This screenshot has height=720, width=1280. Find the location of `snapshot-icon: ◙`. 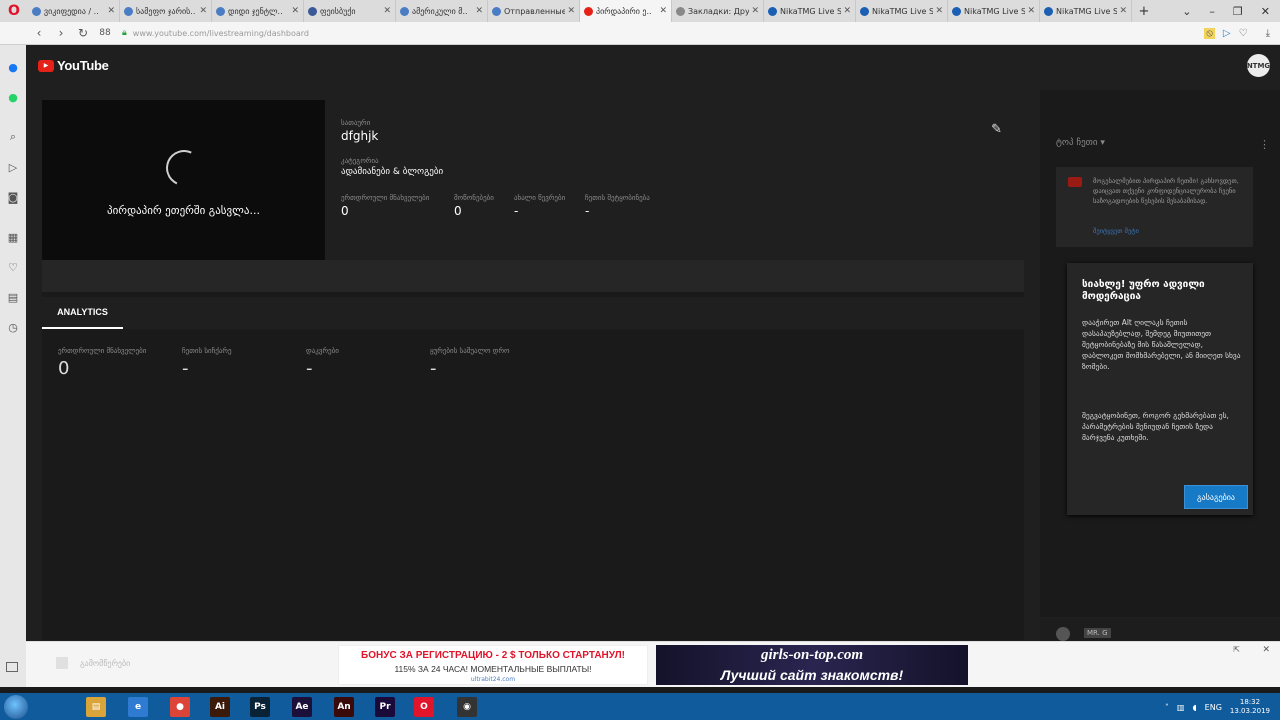

snapshot-icon: ◙ is located at coordinates (13, 197).